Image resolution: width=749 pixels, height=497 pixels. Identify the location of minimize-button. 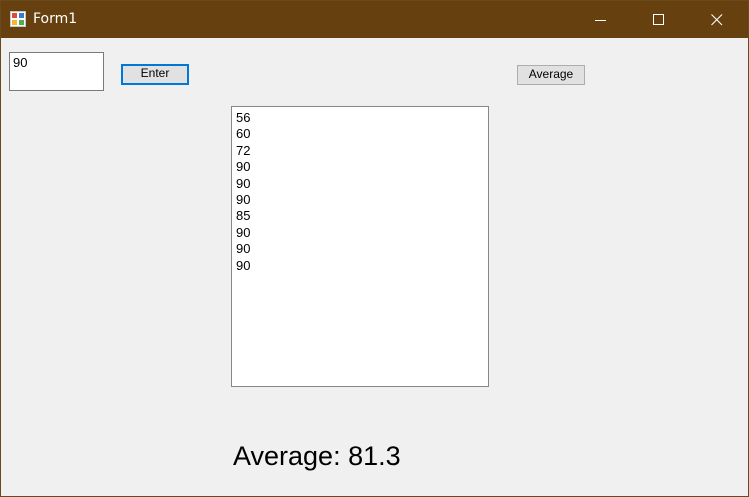
(601, 19).